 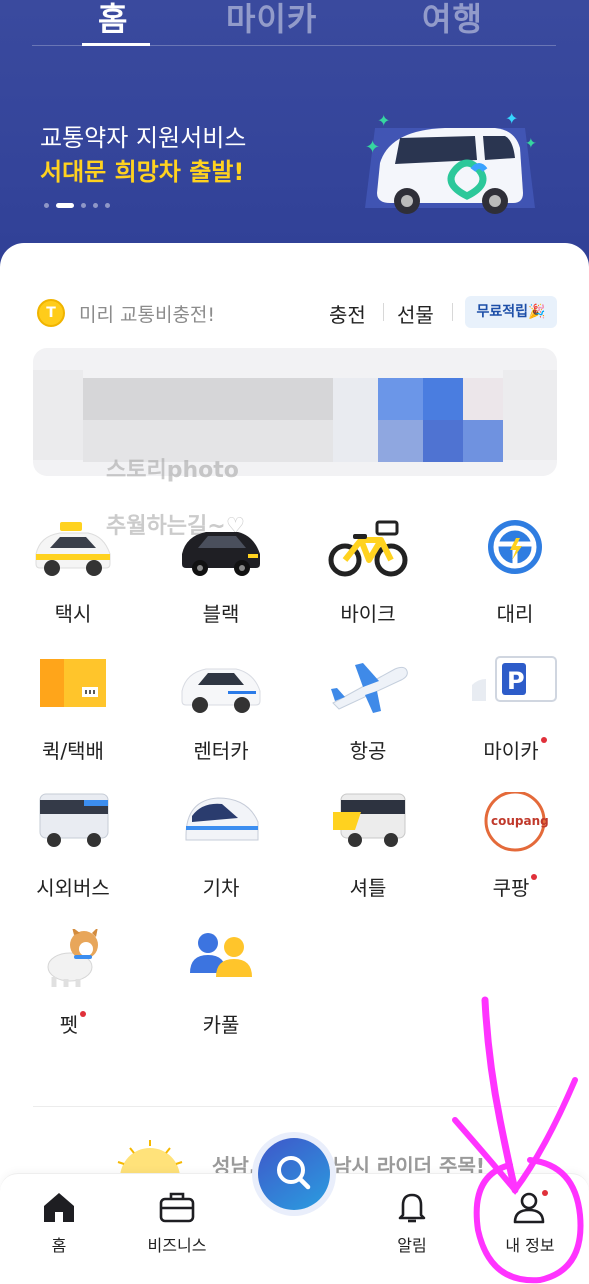 I want to click on service-black: 블랙, so click(x=221, y=573).